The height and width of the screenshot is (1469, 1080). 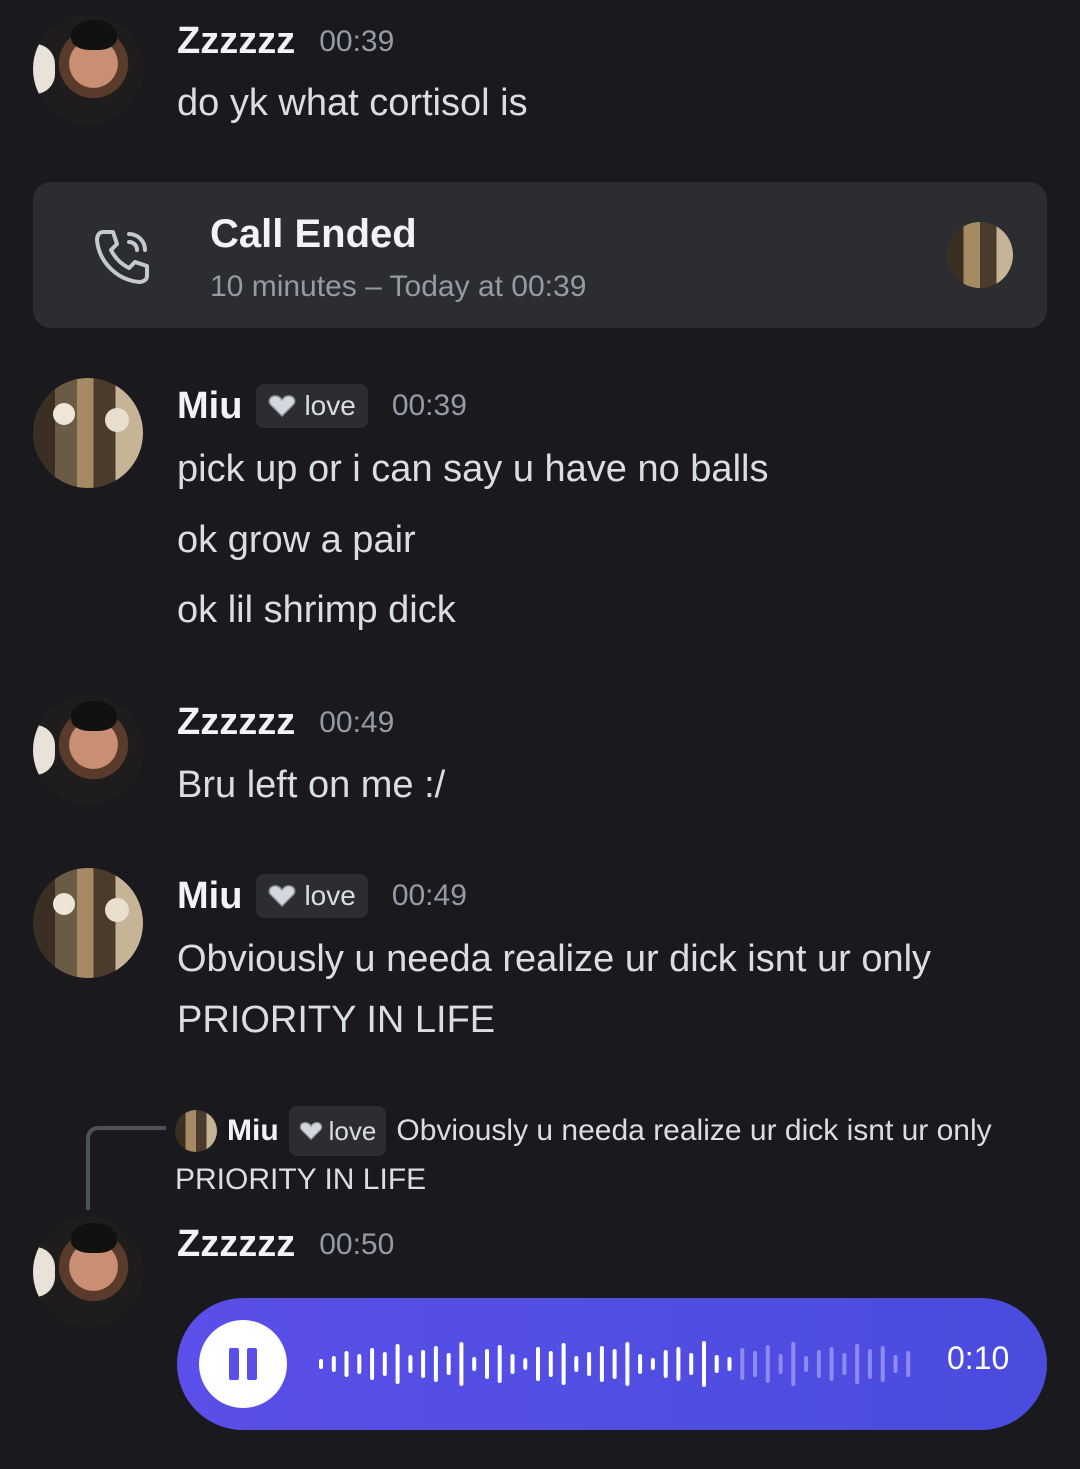 I want to click on call-ended-card: Call Ended 10 minutes – Today at 00:39, so click(x=540, y=255).